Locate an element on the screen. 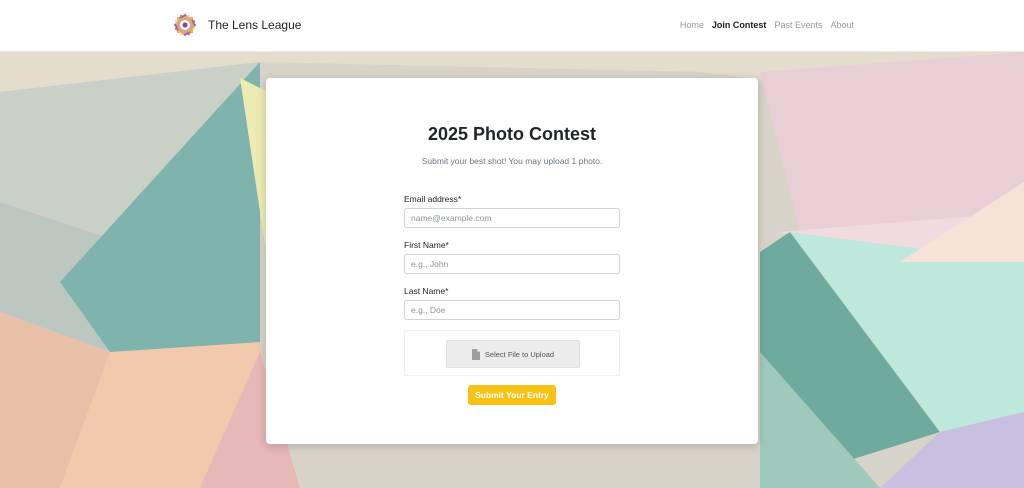  email-field is located at coordinates (512, 218).